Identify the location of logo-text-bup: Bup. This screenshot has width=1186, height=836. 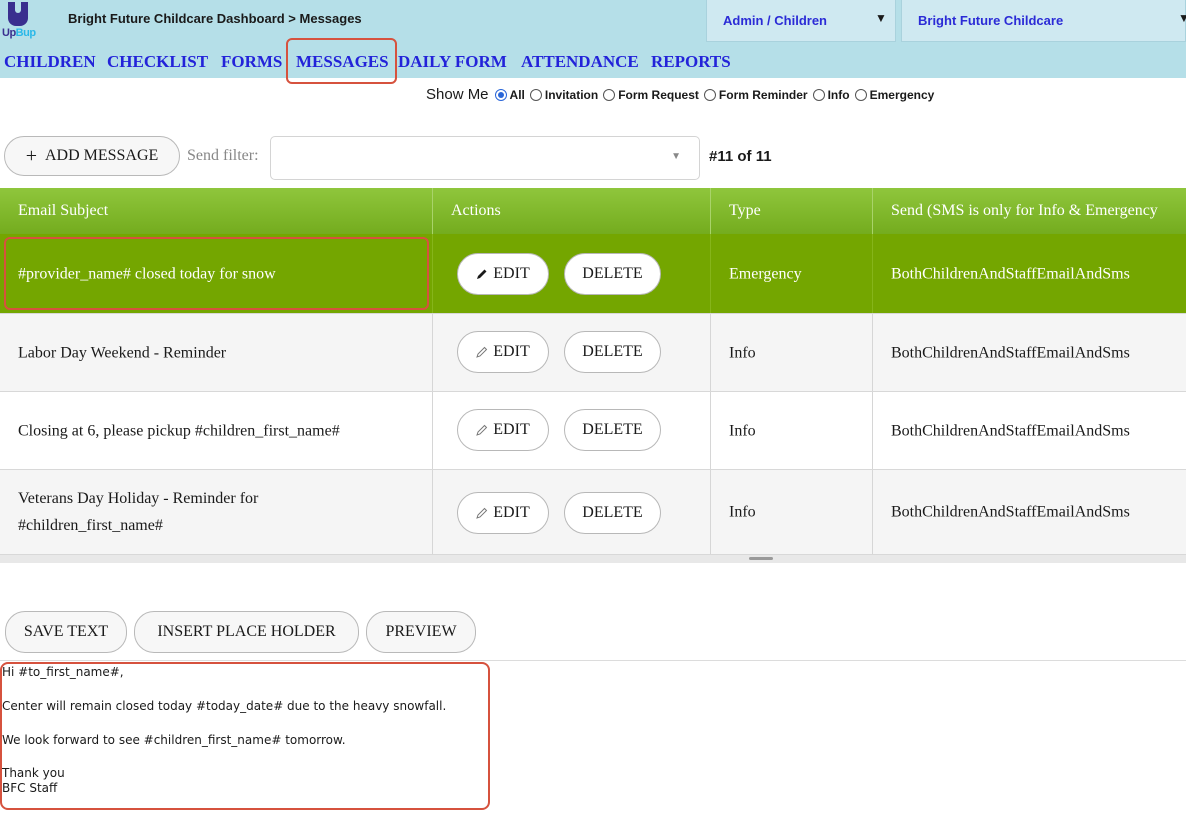
(25, 33).